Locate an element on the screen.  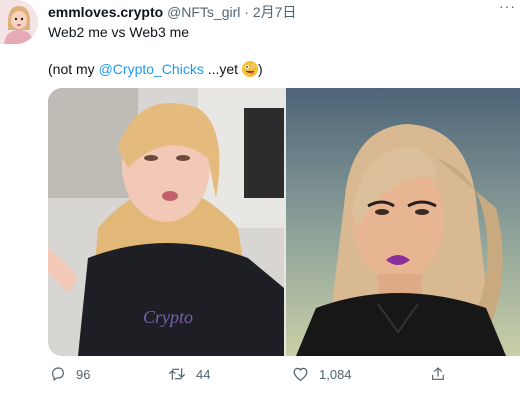
tweet-date: 2月7日 is located at coordinates (275, 12).